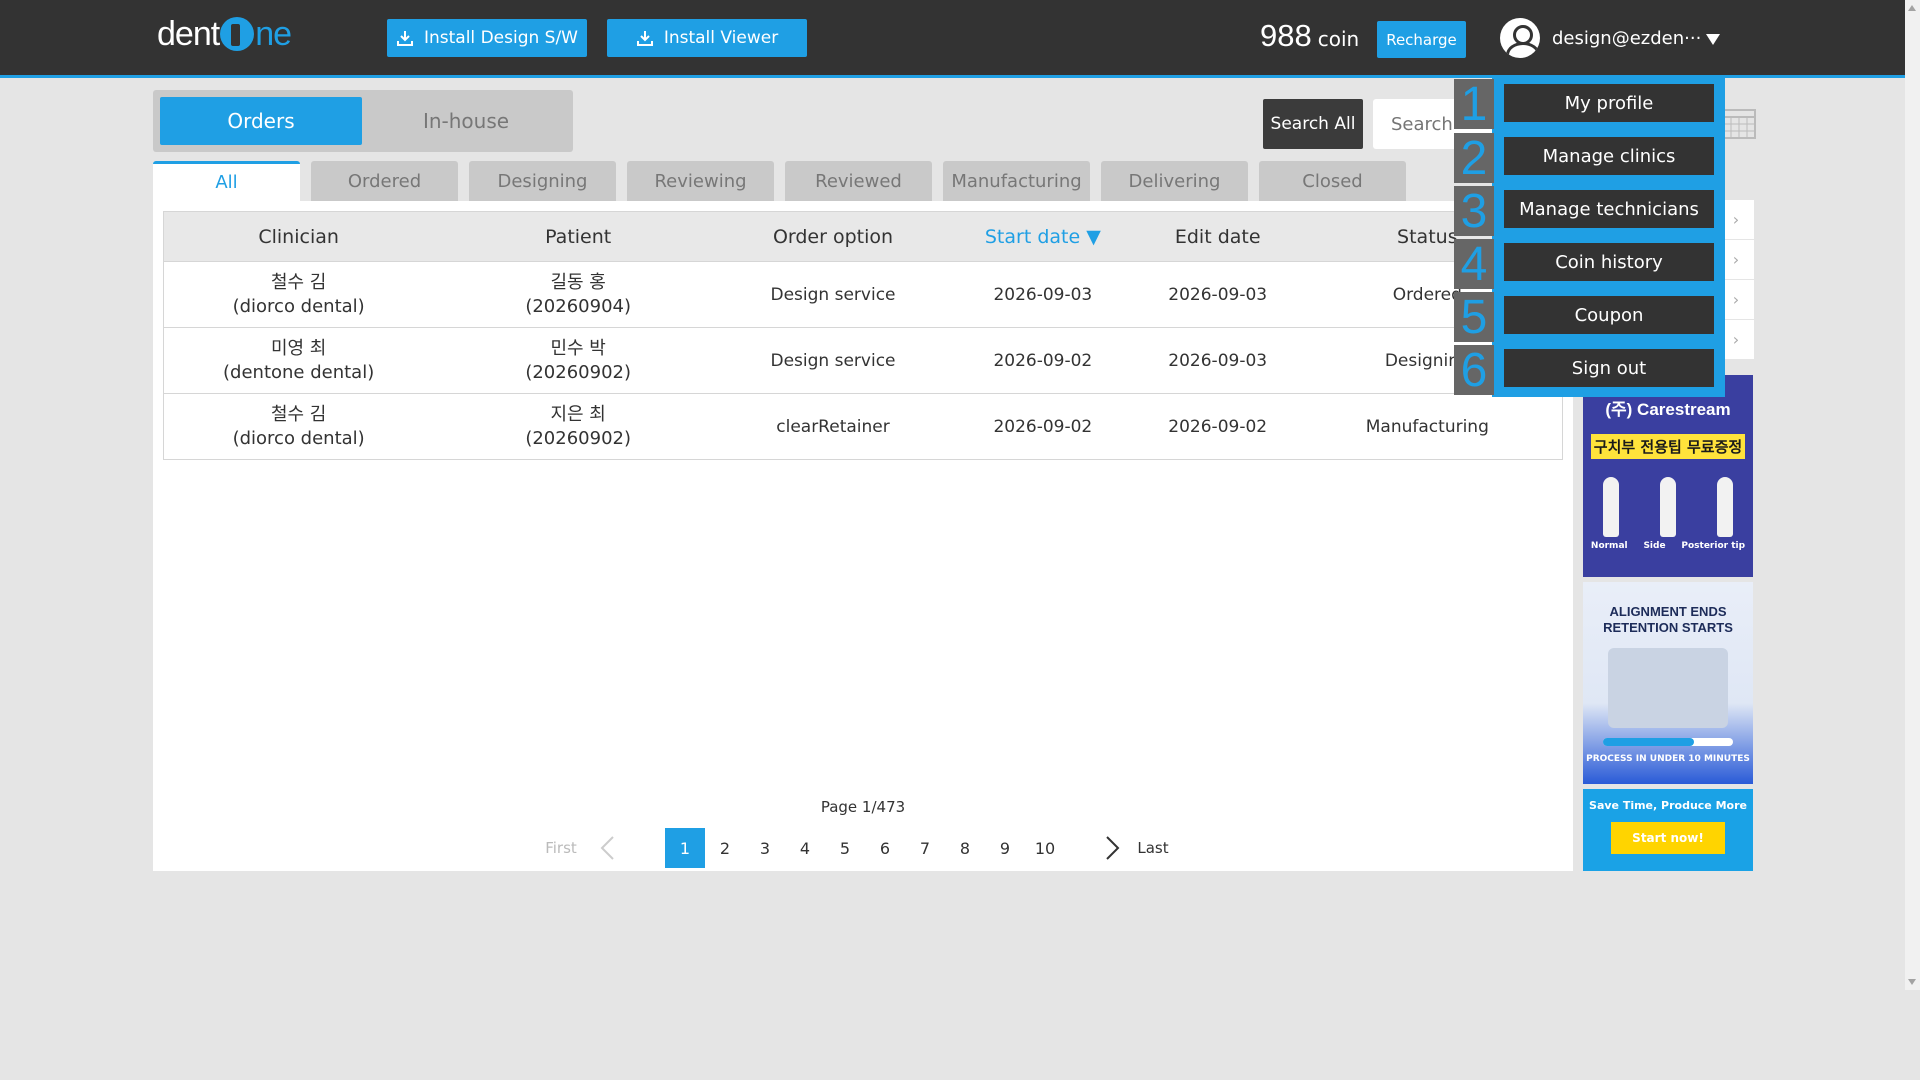  I want to click on col-patient: Patient, so click(578, 236).